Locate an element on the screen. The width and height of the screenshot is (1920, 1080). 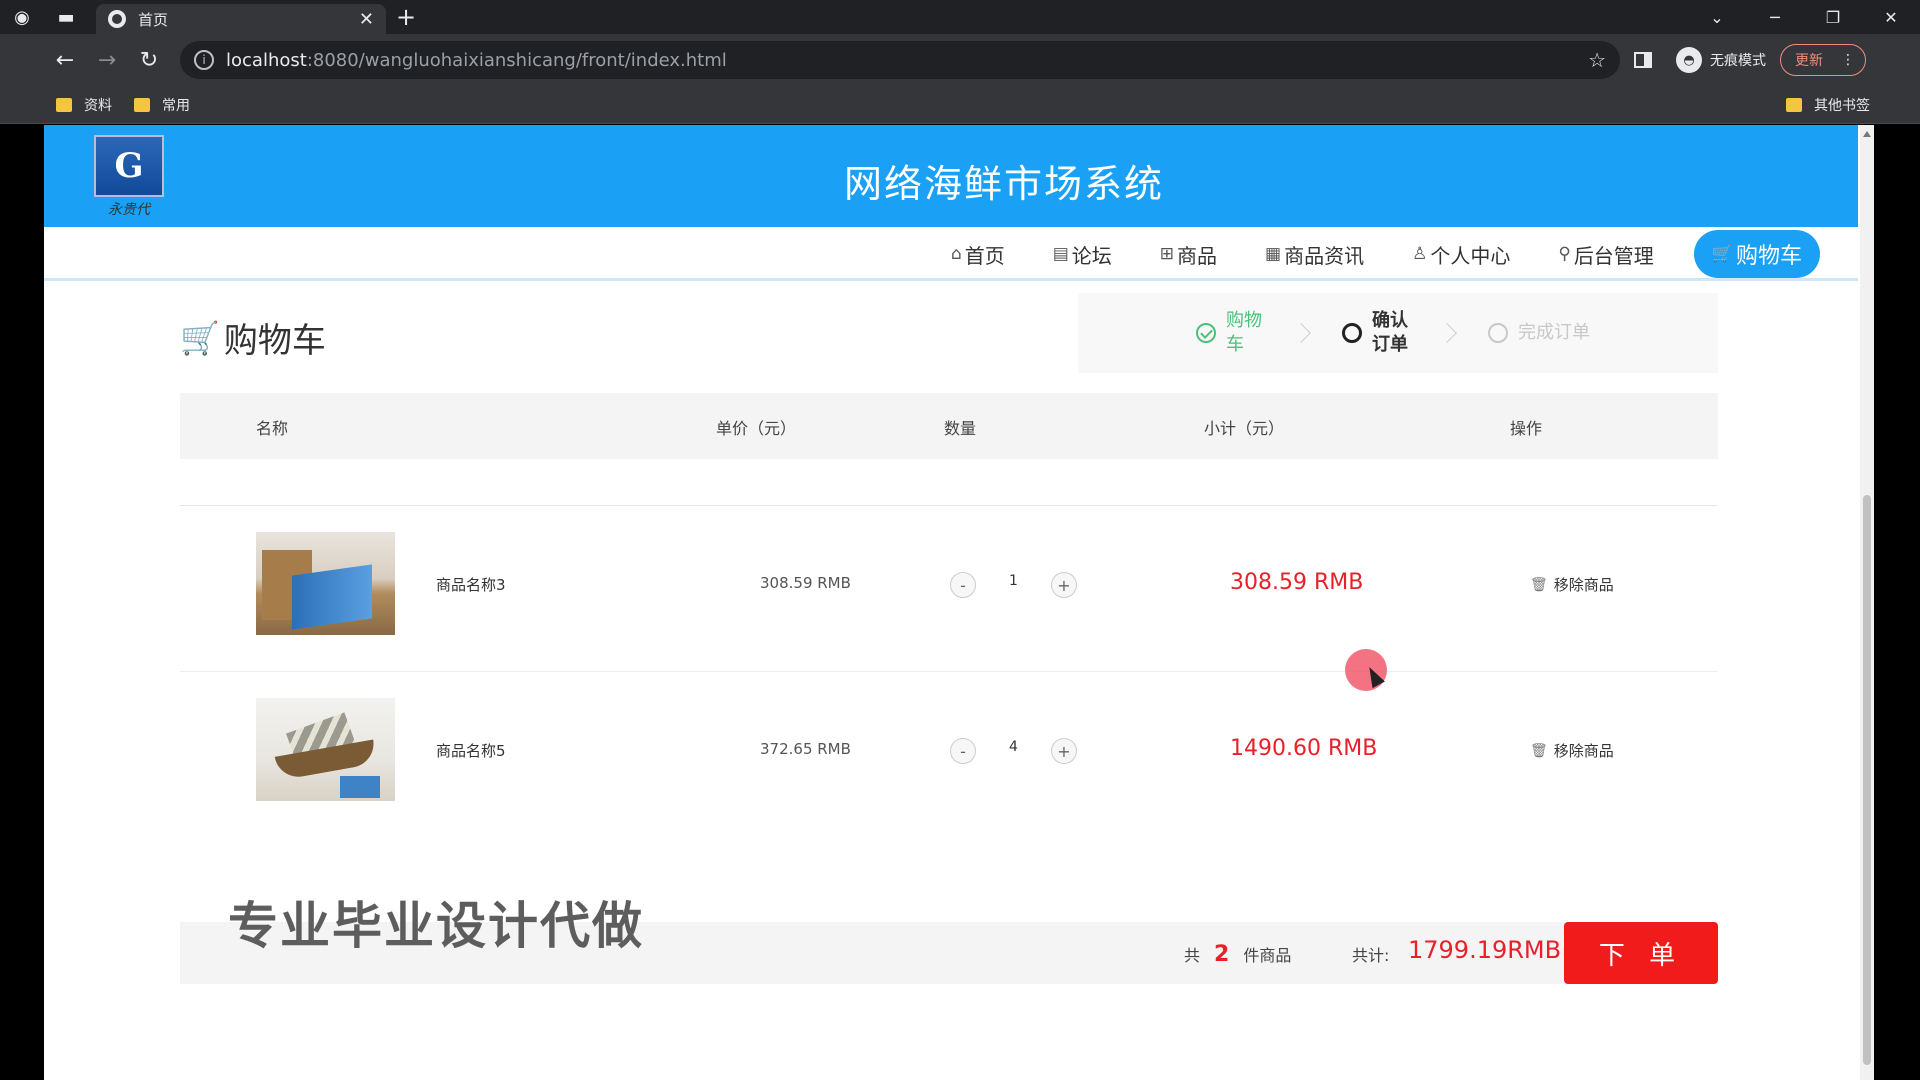
product-name: 商品名称5 is located at coordinates (471, 750).